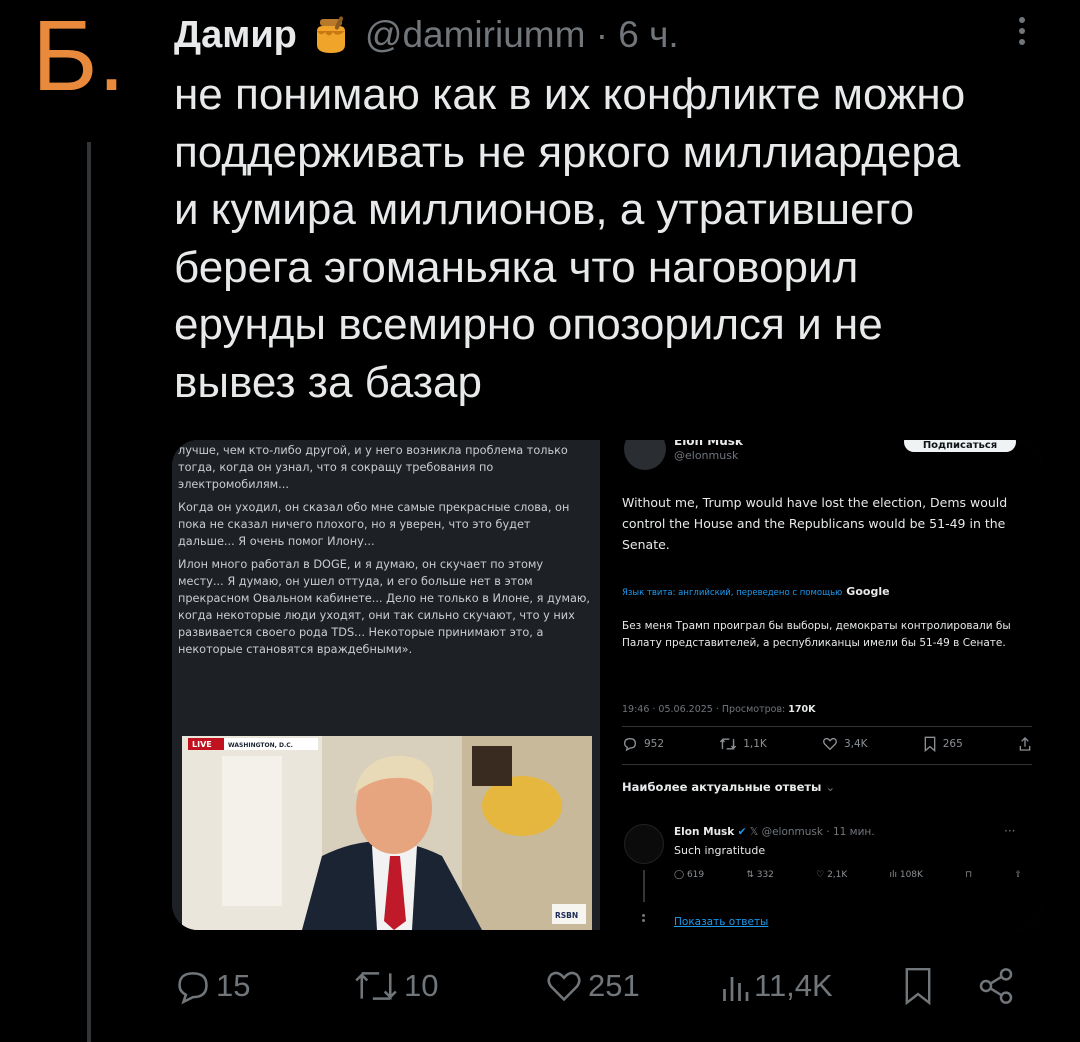 The width and height of the screenshot is (1080, 1042). I want to click on bookmark-button, so click(918, 986).